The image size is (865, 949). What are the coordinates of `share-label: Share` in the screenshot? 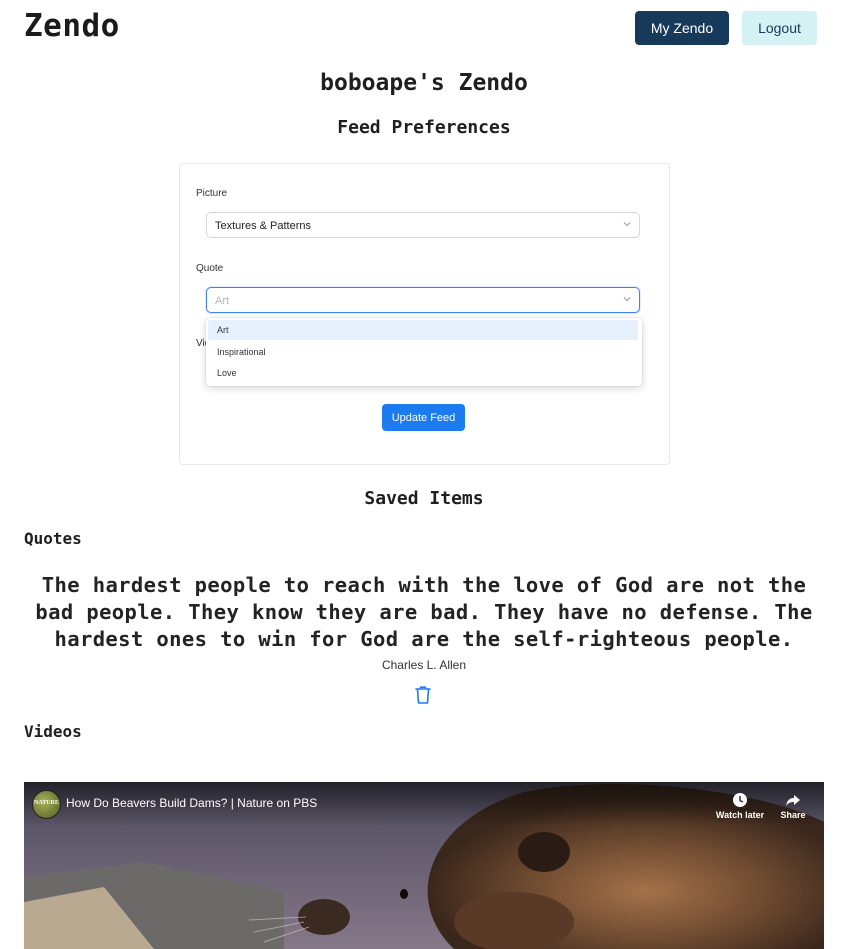 It's located at (793, 815).